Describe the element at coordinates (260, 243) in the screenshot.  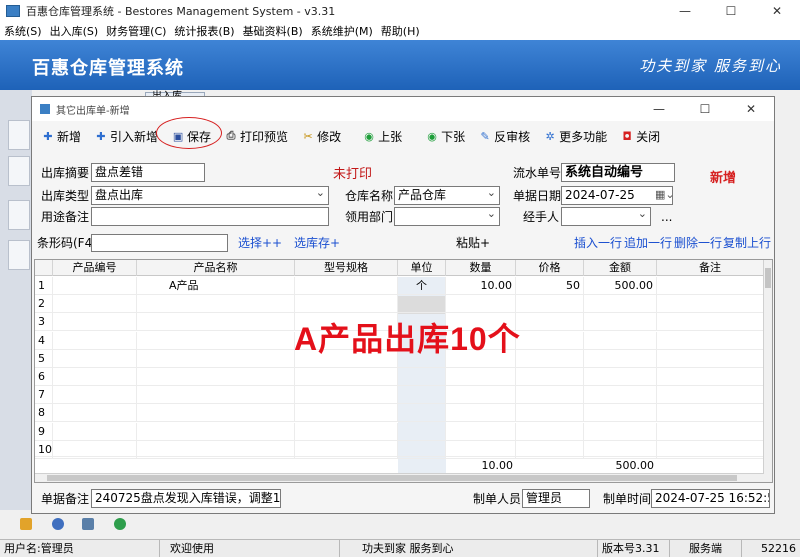
I see `choose-more-link: 选择++` at that location.